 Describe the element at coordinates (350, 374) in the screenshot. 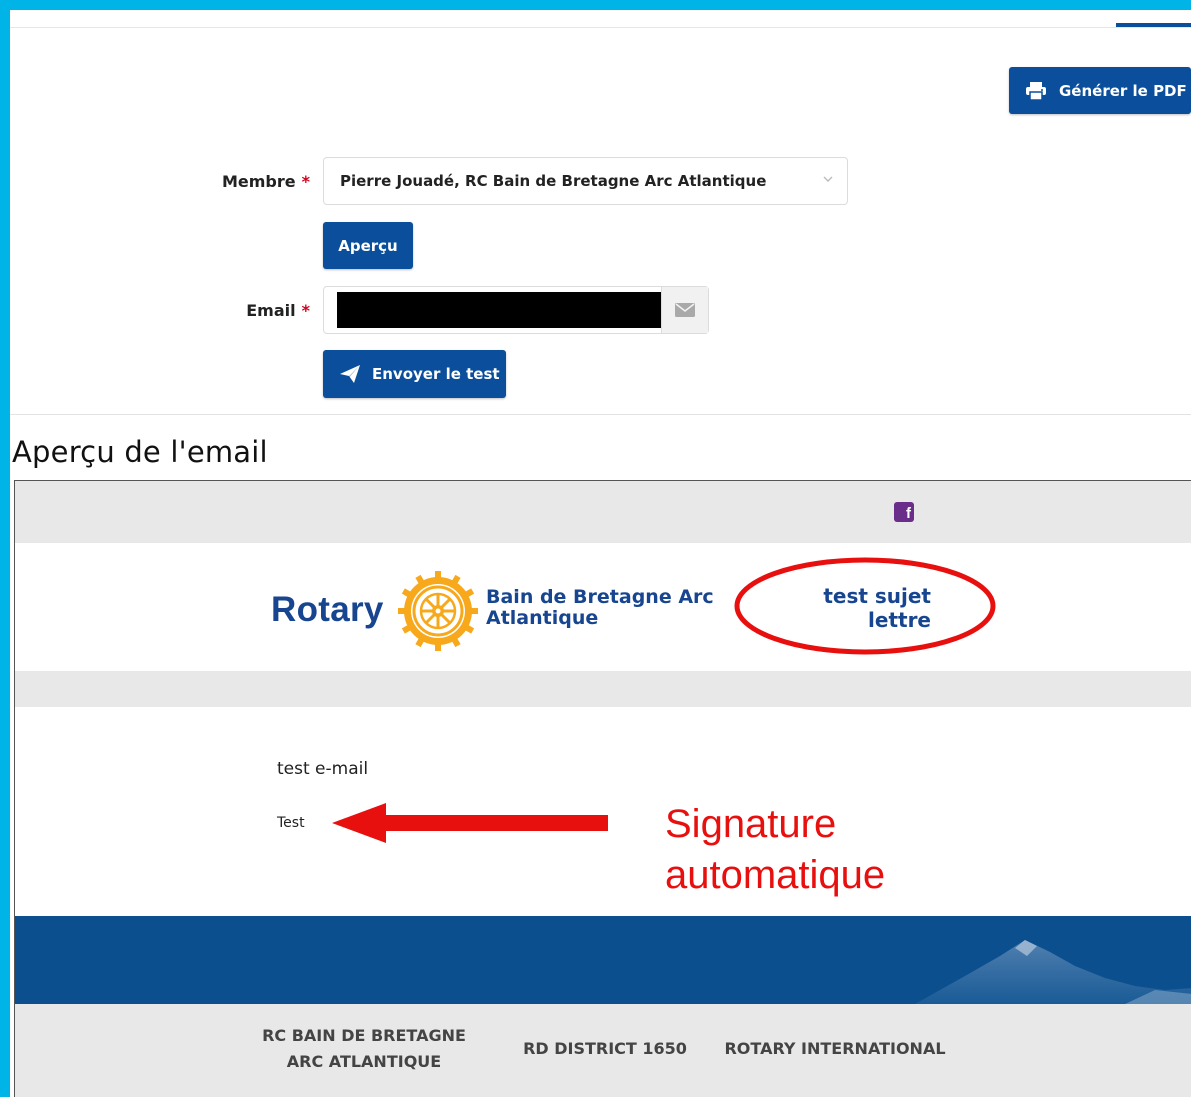

I see `paper-plane-icon` at that location.